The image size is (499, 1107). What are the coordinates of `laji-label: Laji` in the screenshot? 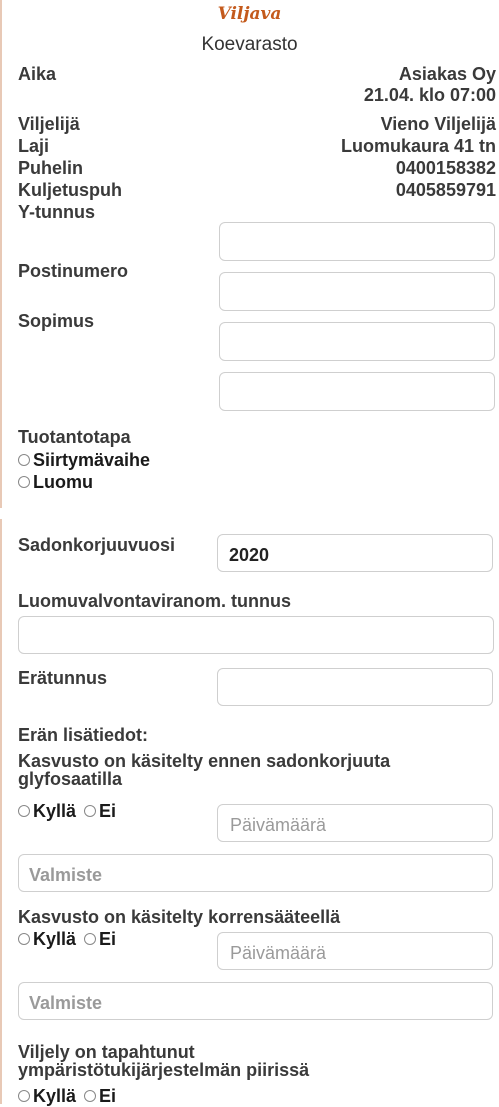 It's located at (34, 146).